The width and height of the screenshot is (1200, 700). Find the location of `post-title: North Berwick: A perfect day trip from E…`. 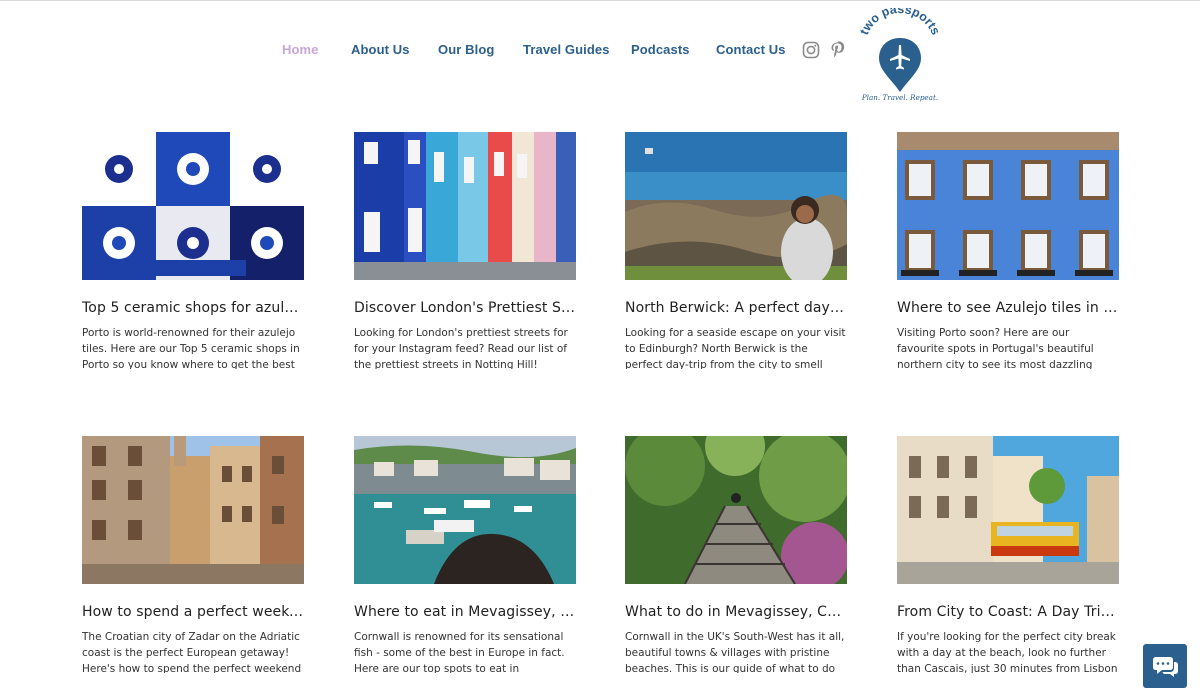

post-title: North Berwick: A perfect day trip from E… is located at coordinates (736, 308).